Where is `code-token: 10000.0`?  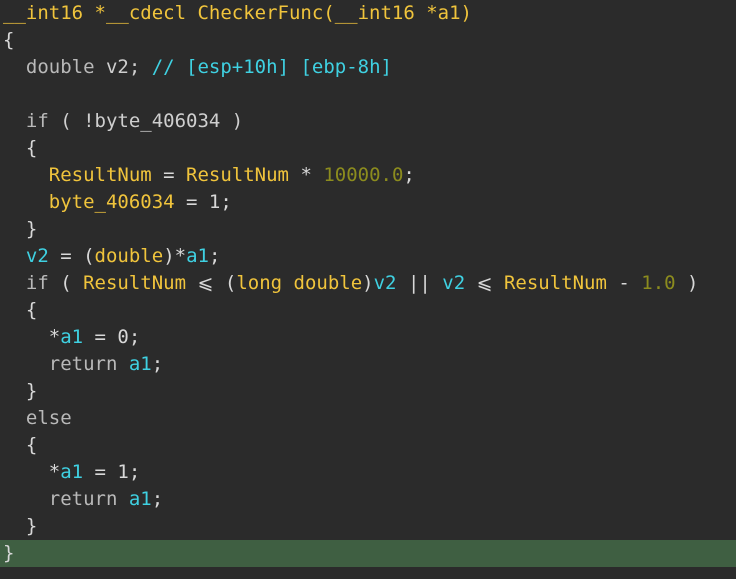
code-token: 10000.0 is located at coordinates (363, 175).